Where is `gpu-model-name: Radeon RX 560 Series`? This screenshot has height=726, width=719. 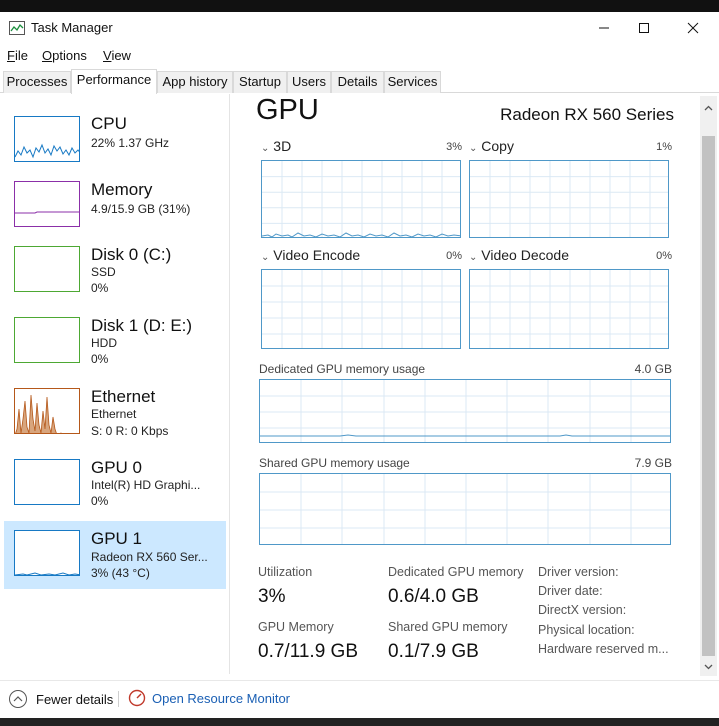 gpu-model-name: Radeon RX 560 Series is located at coordinates (587, 114).